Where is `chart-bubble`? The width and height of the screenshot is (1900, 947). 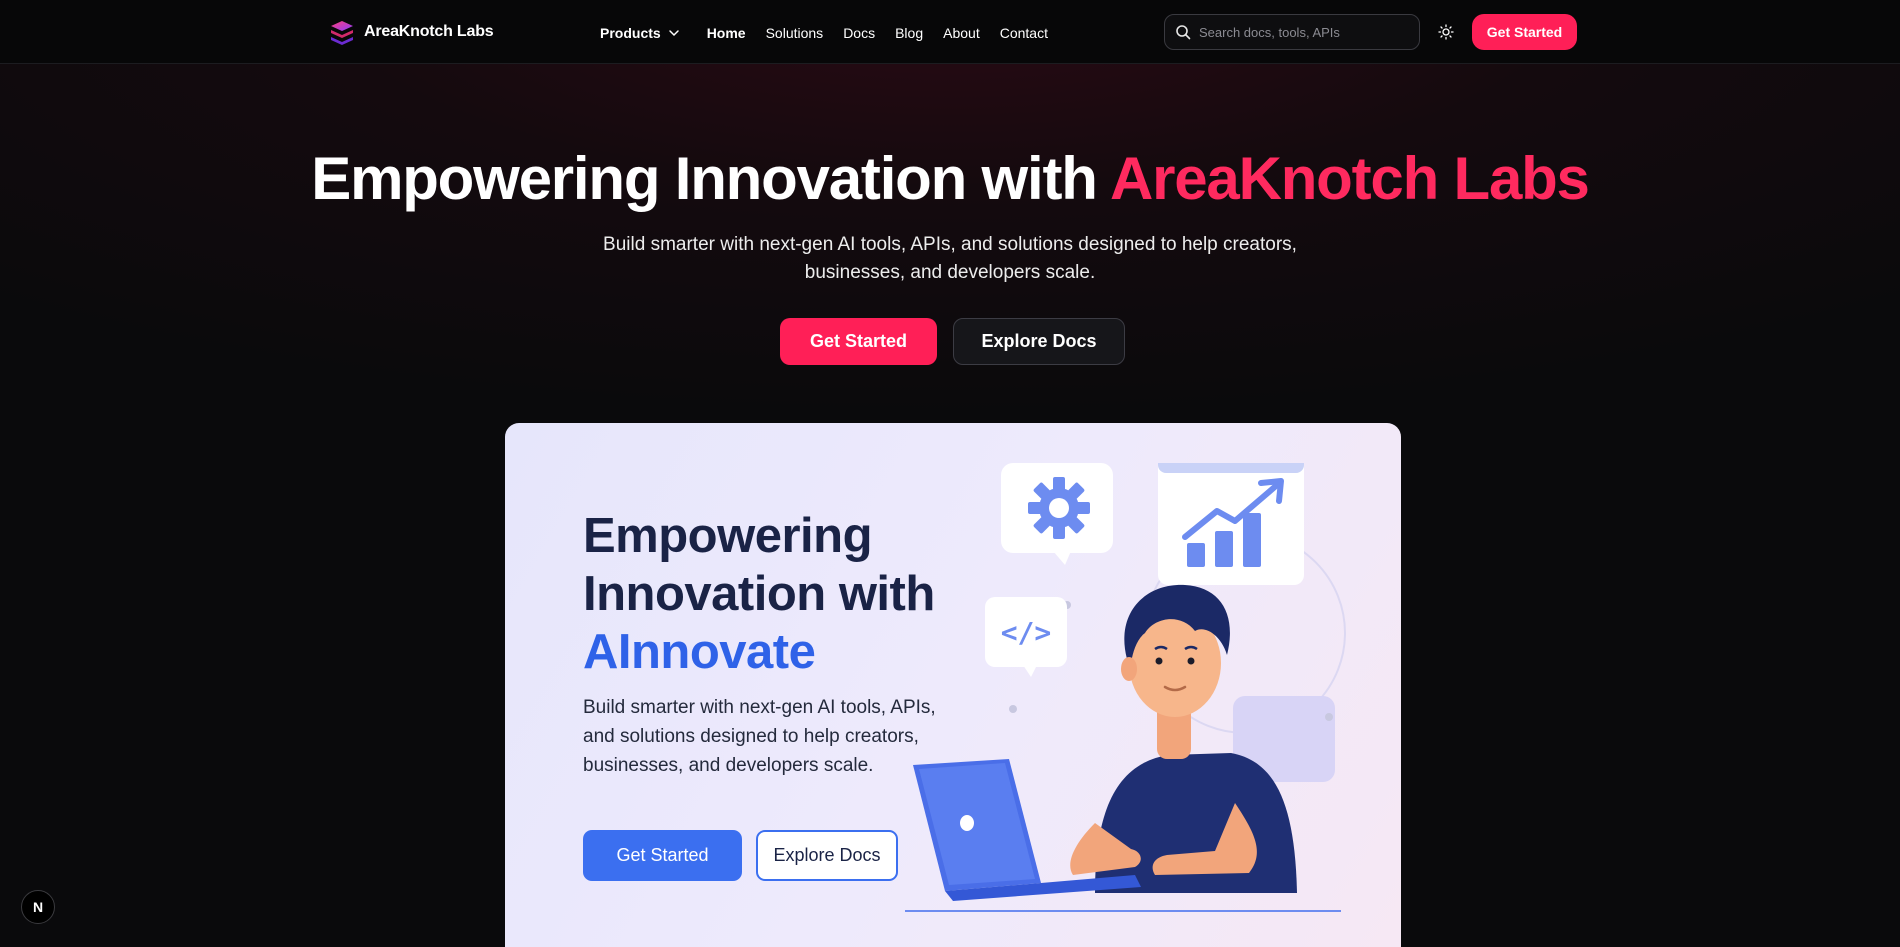
chart-bubble is located at coordinates (1231, 524).